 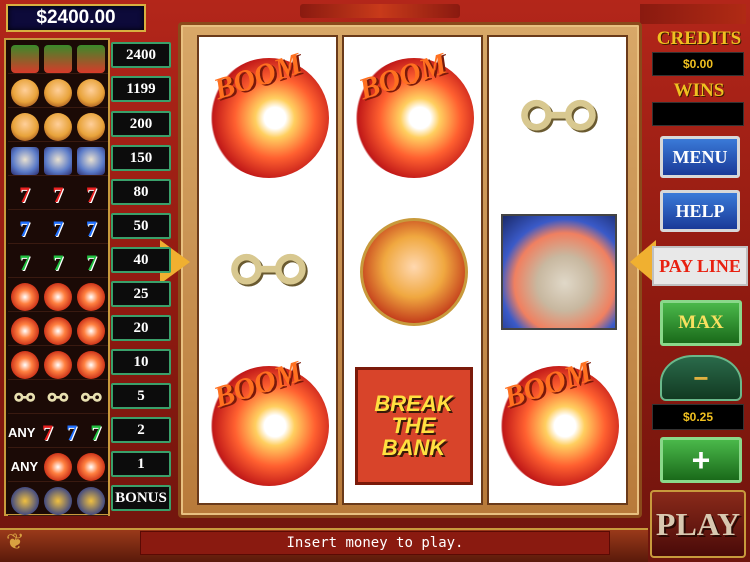 What do you see at coordinates (141, 55) in the screenshot?
I see `paytable-payout: 2400` at bounding box center [141, 55].